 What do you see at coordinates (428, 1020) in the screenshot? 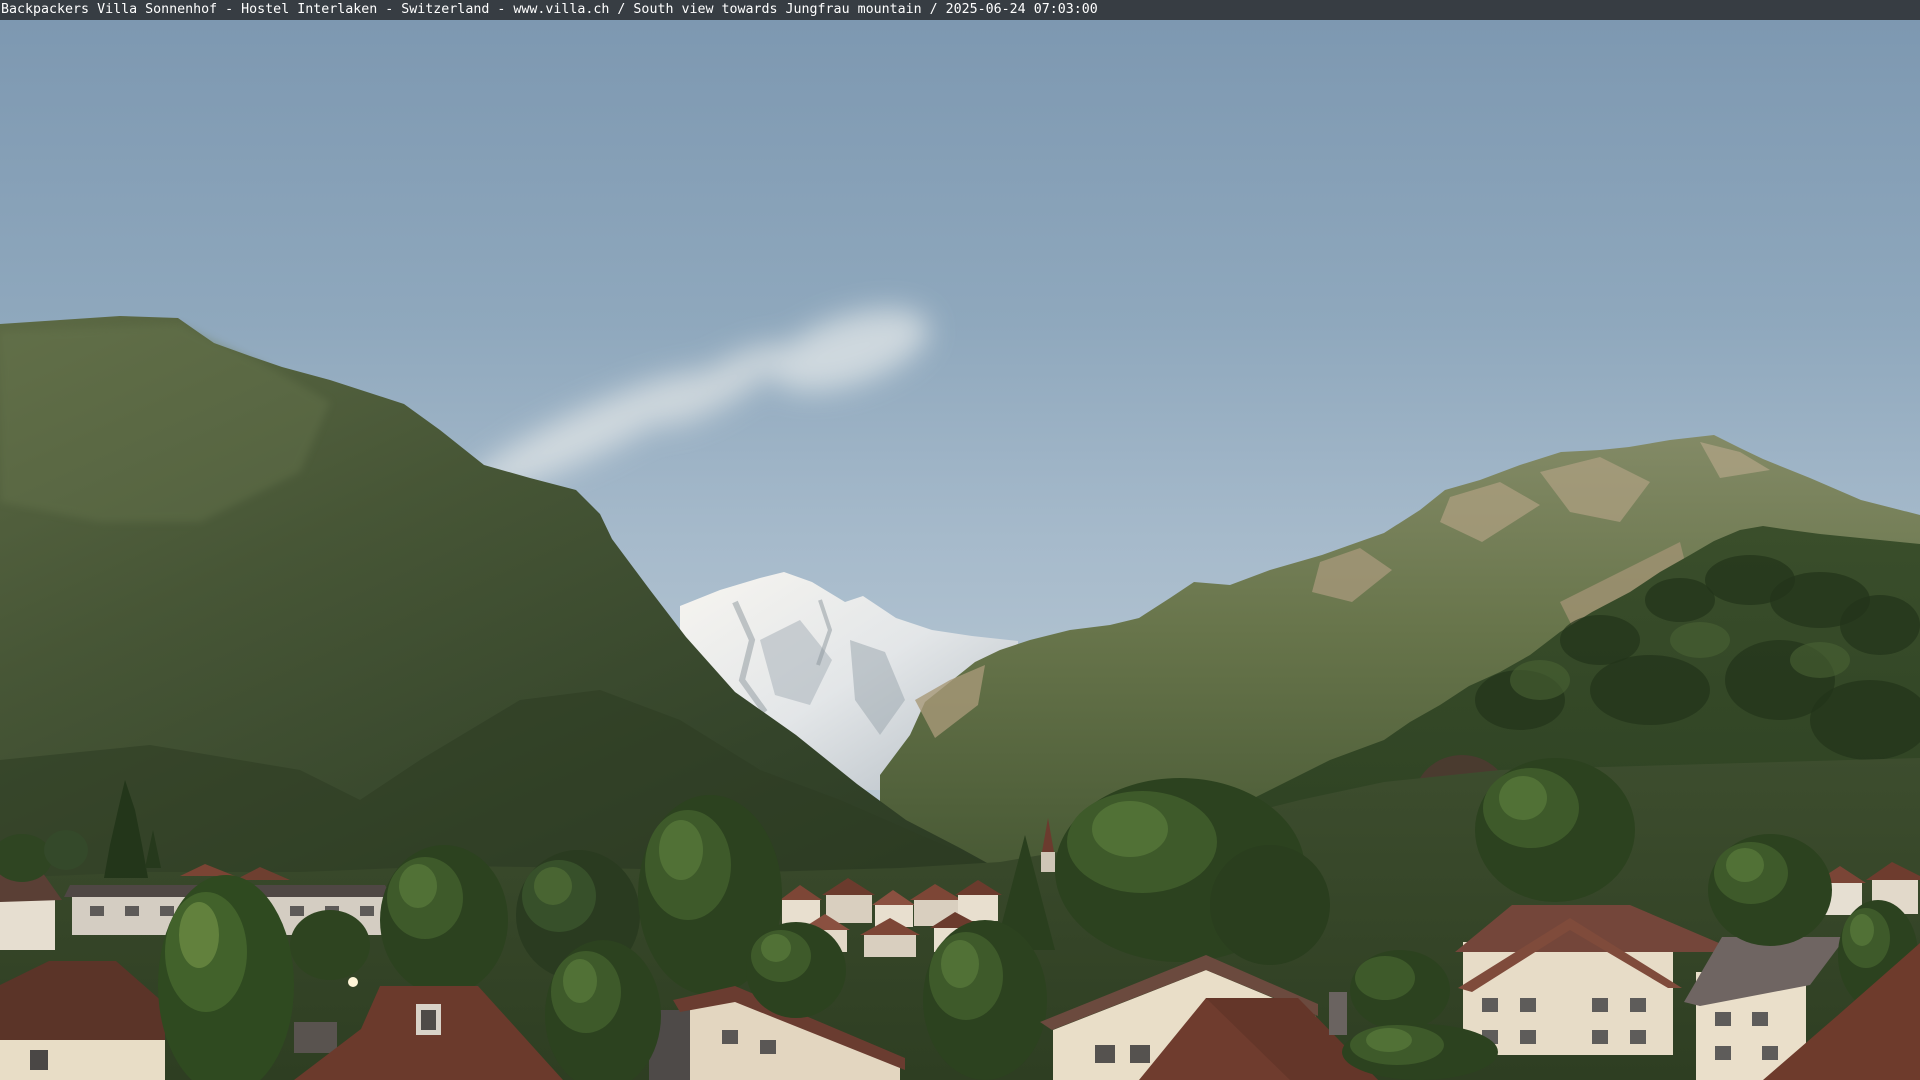
I see `window-pane` at bounding box center [428, 1020].